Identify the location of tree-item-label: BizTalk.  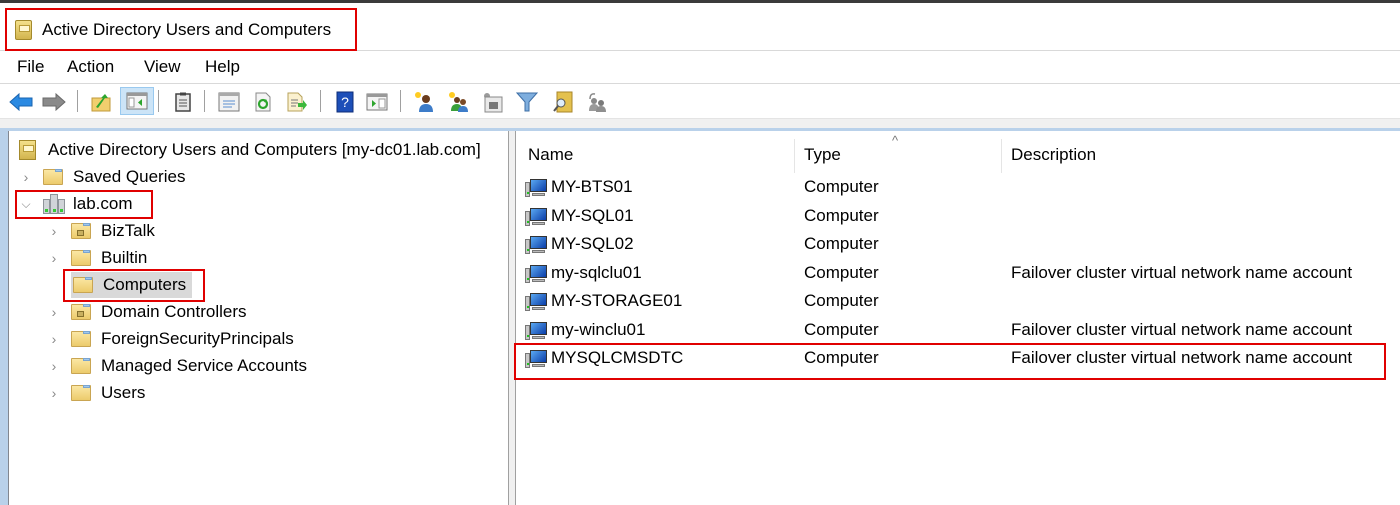
(128, 230).